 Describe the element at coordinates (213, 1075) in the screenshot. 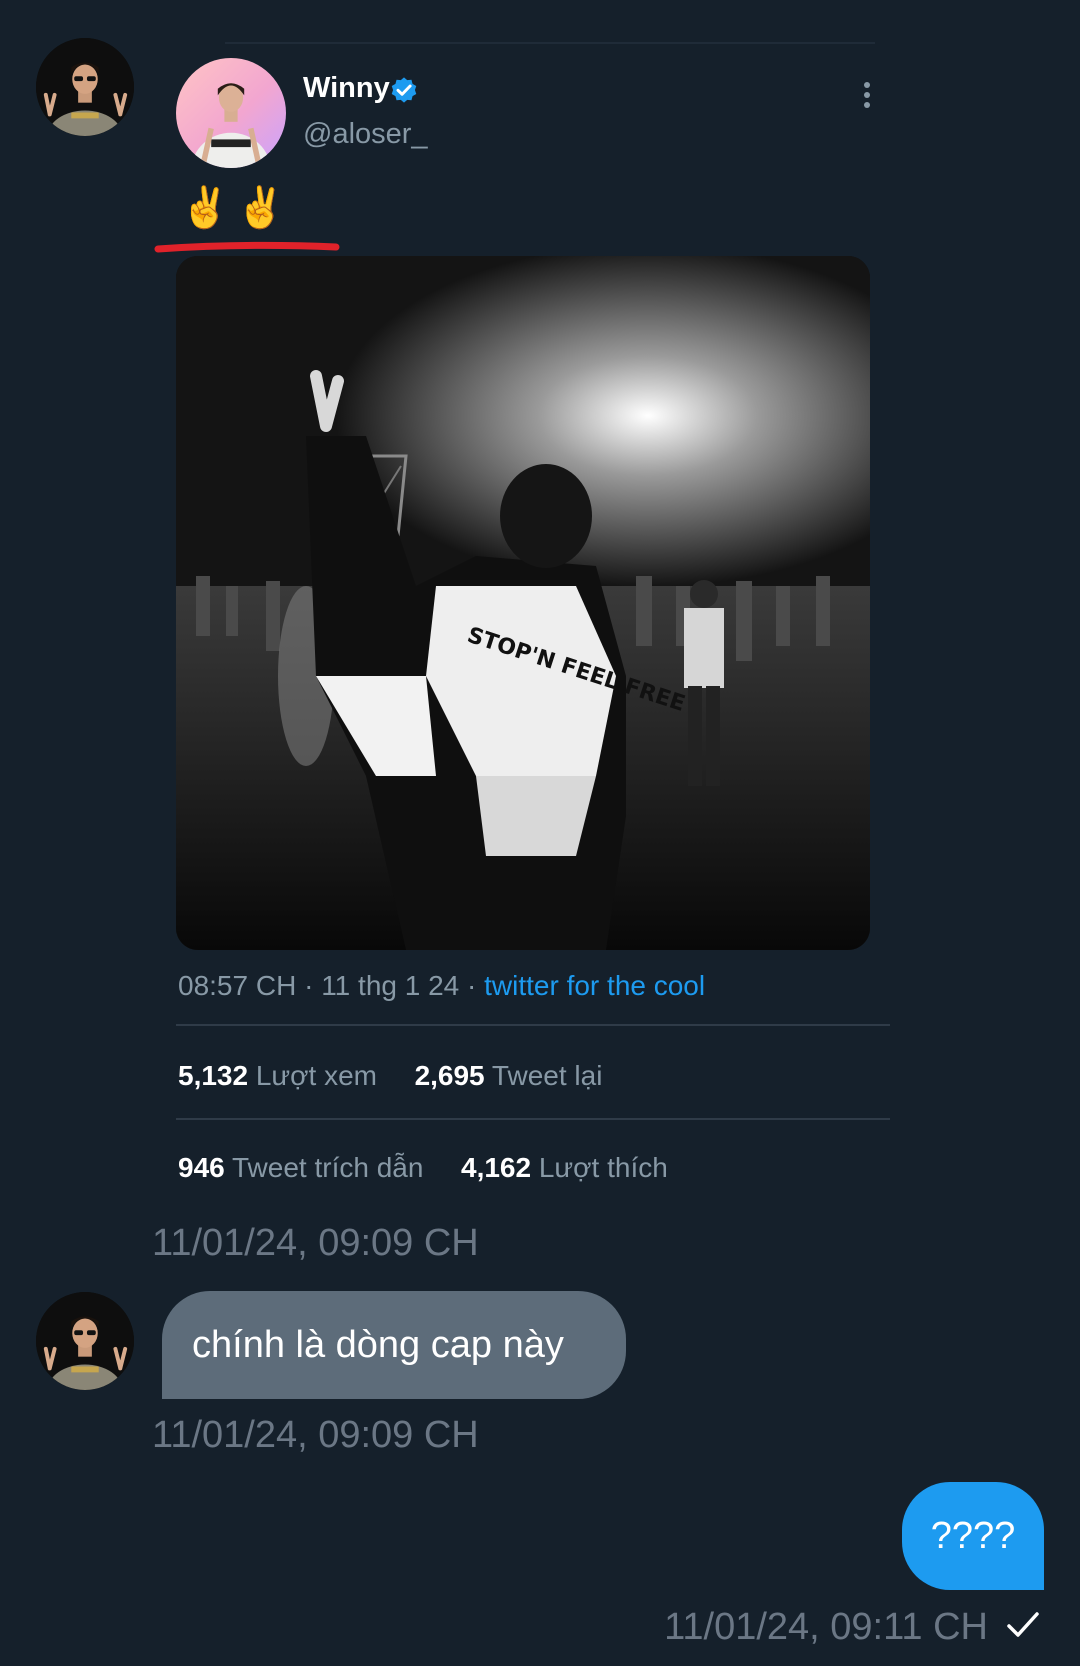

I see `views-count: 5,132` at that location.